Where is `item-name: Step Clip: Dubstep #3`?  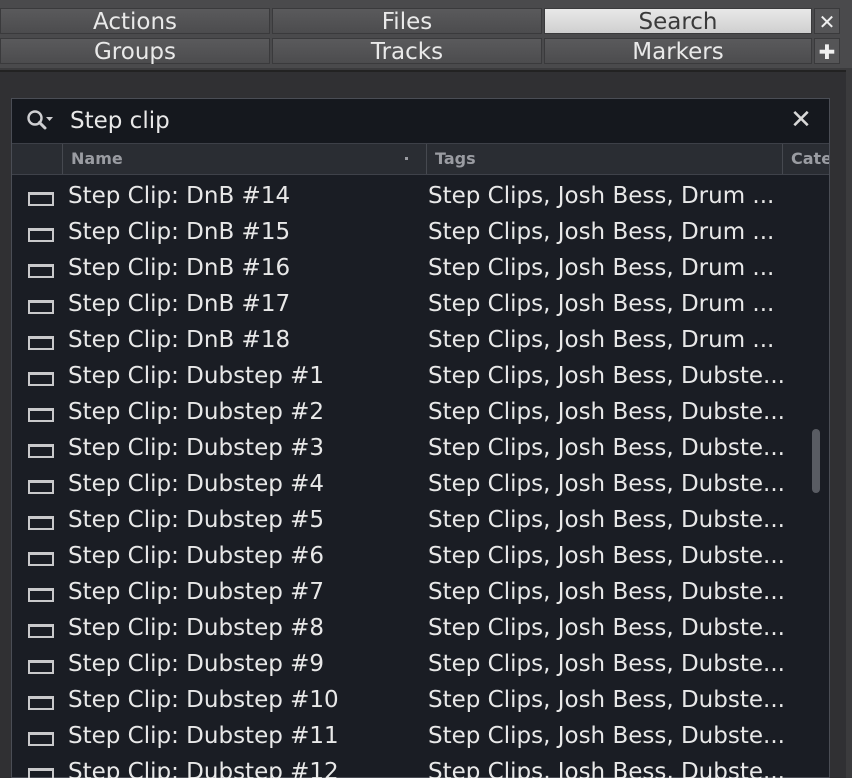
item-name: Step Clip: Dubstep #3 is located at coordinates (196, 448).